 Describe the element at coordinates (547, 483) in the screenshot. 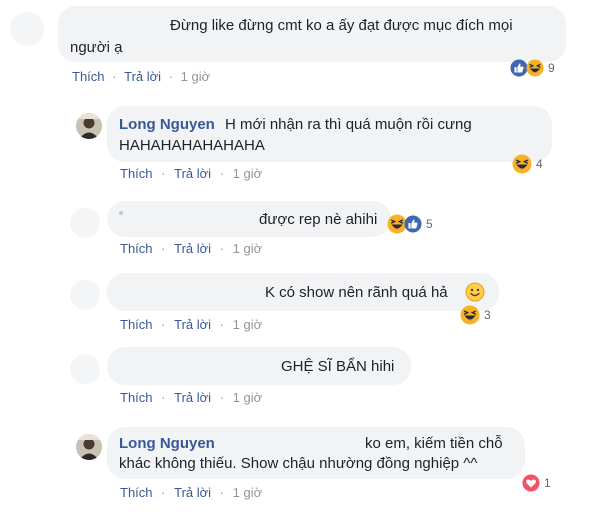

I see `reaction-count: 1` at that location.